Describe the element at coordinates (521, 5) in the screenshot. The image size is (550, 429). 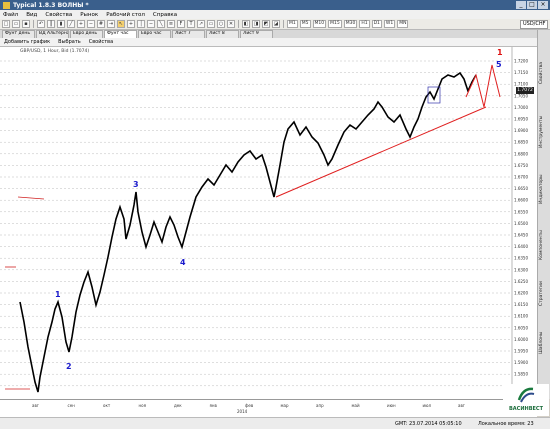
I see `minimize-button: _` at that location.